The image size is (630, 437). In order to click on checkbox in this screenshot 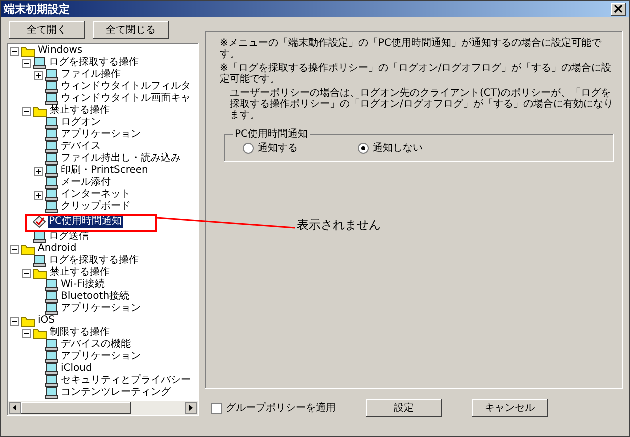, I will do `click(216, 408)`.